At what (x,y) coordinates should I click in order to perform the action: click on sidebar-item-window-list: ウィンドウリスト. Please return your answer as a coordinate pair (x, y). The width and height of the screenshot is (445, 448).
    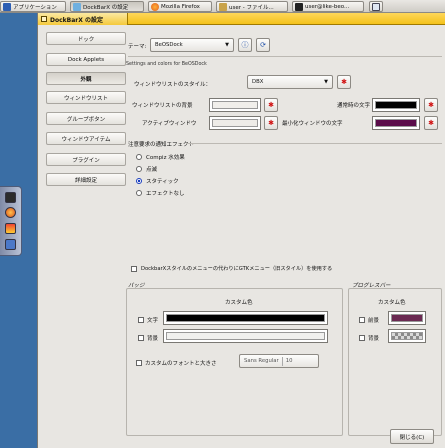
    Looking at the image, I should click on (86, 97).